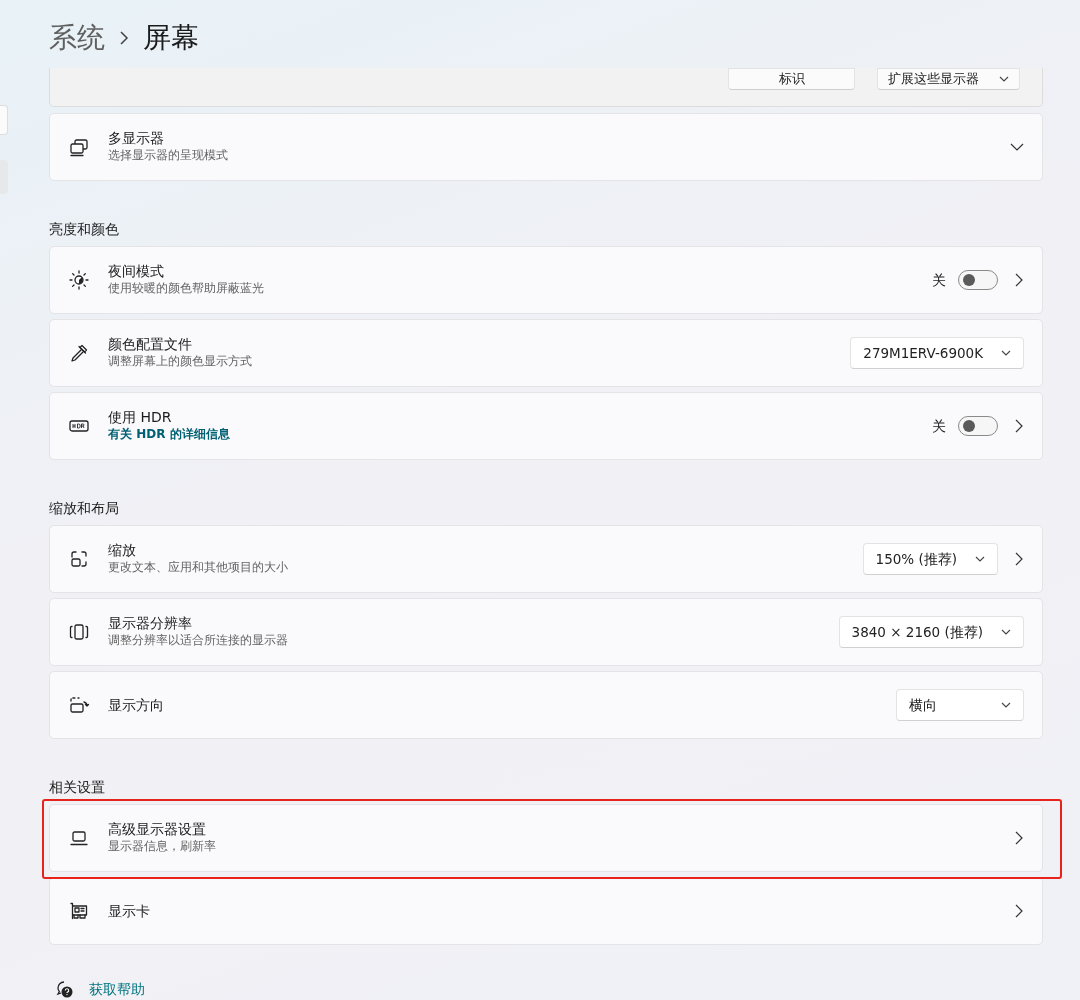 The image size is (1080, 1000). What do you see at coordinates (168, 155) in the screenshot?
I see `row-description: 选择显示器的呈现模式` at bounding box center [168, 155].